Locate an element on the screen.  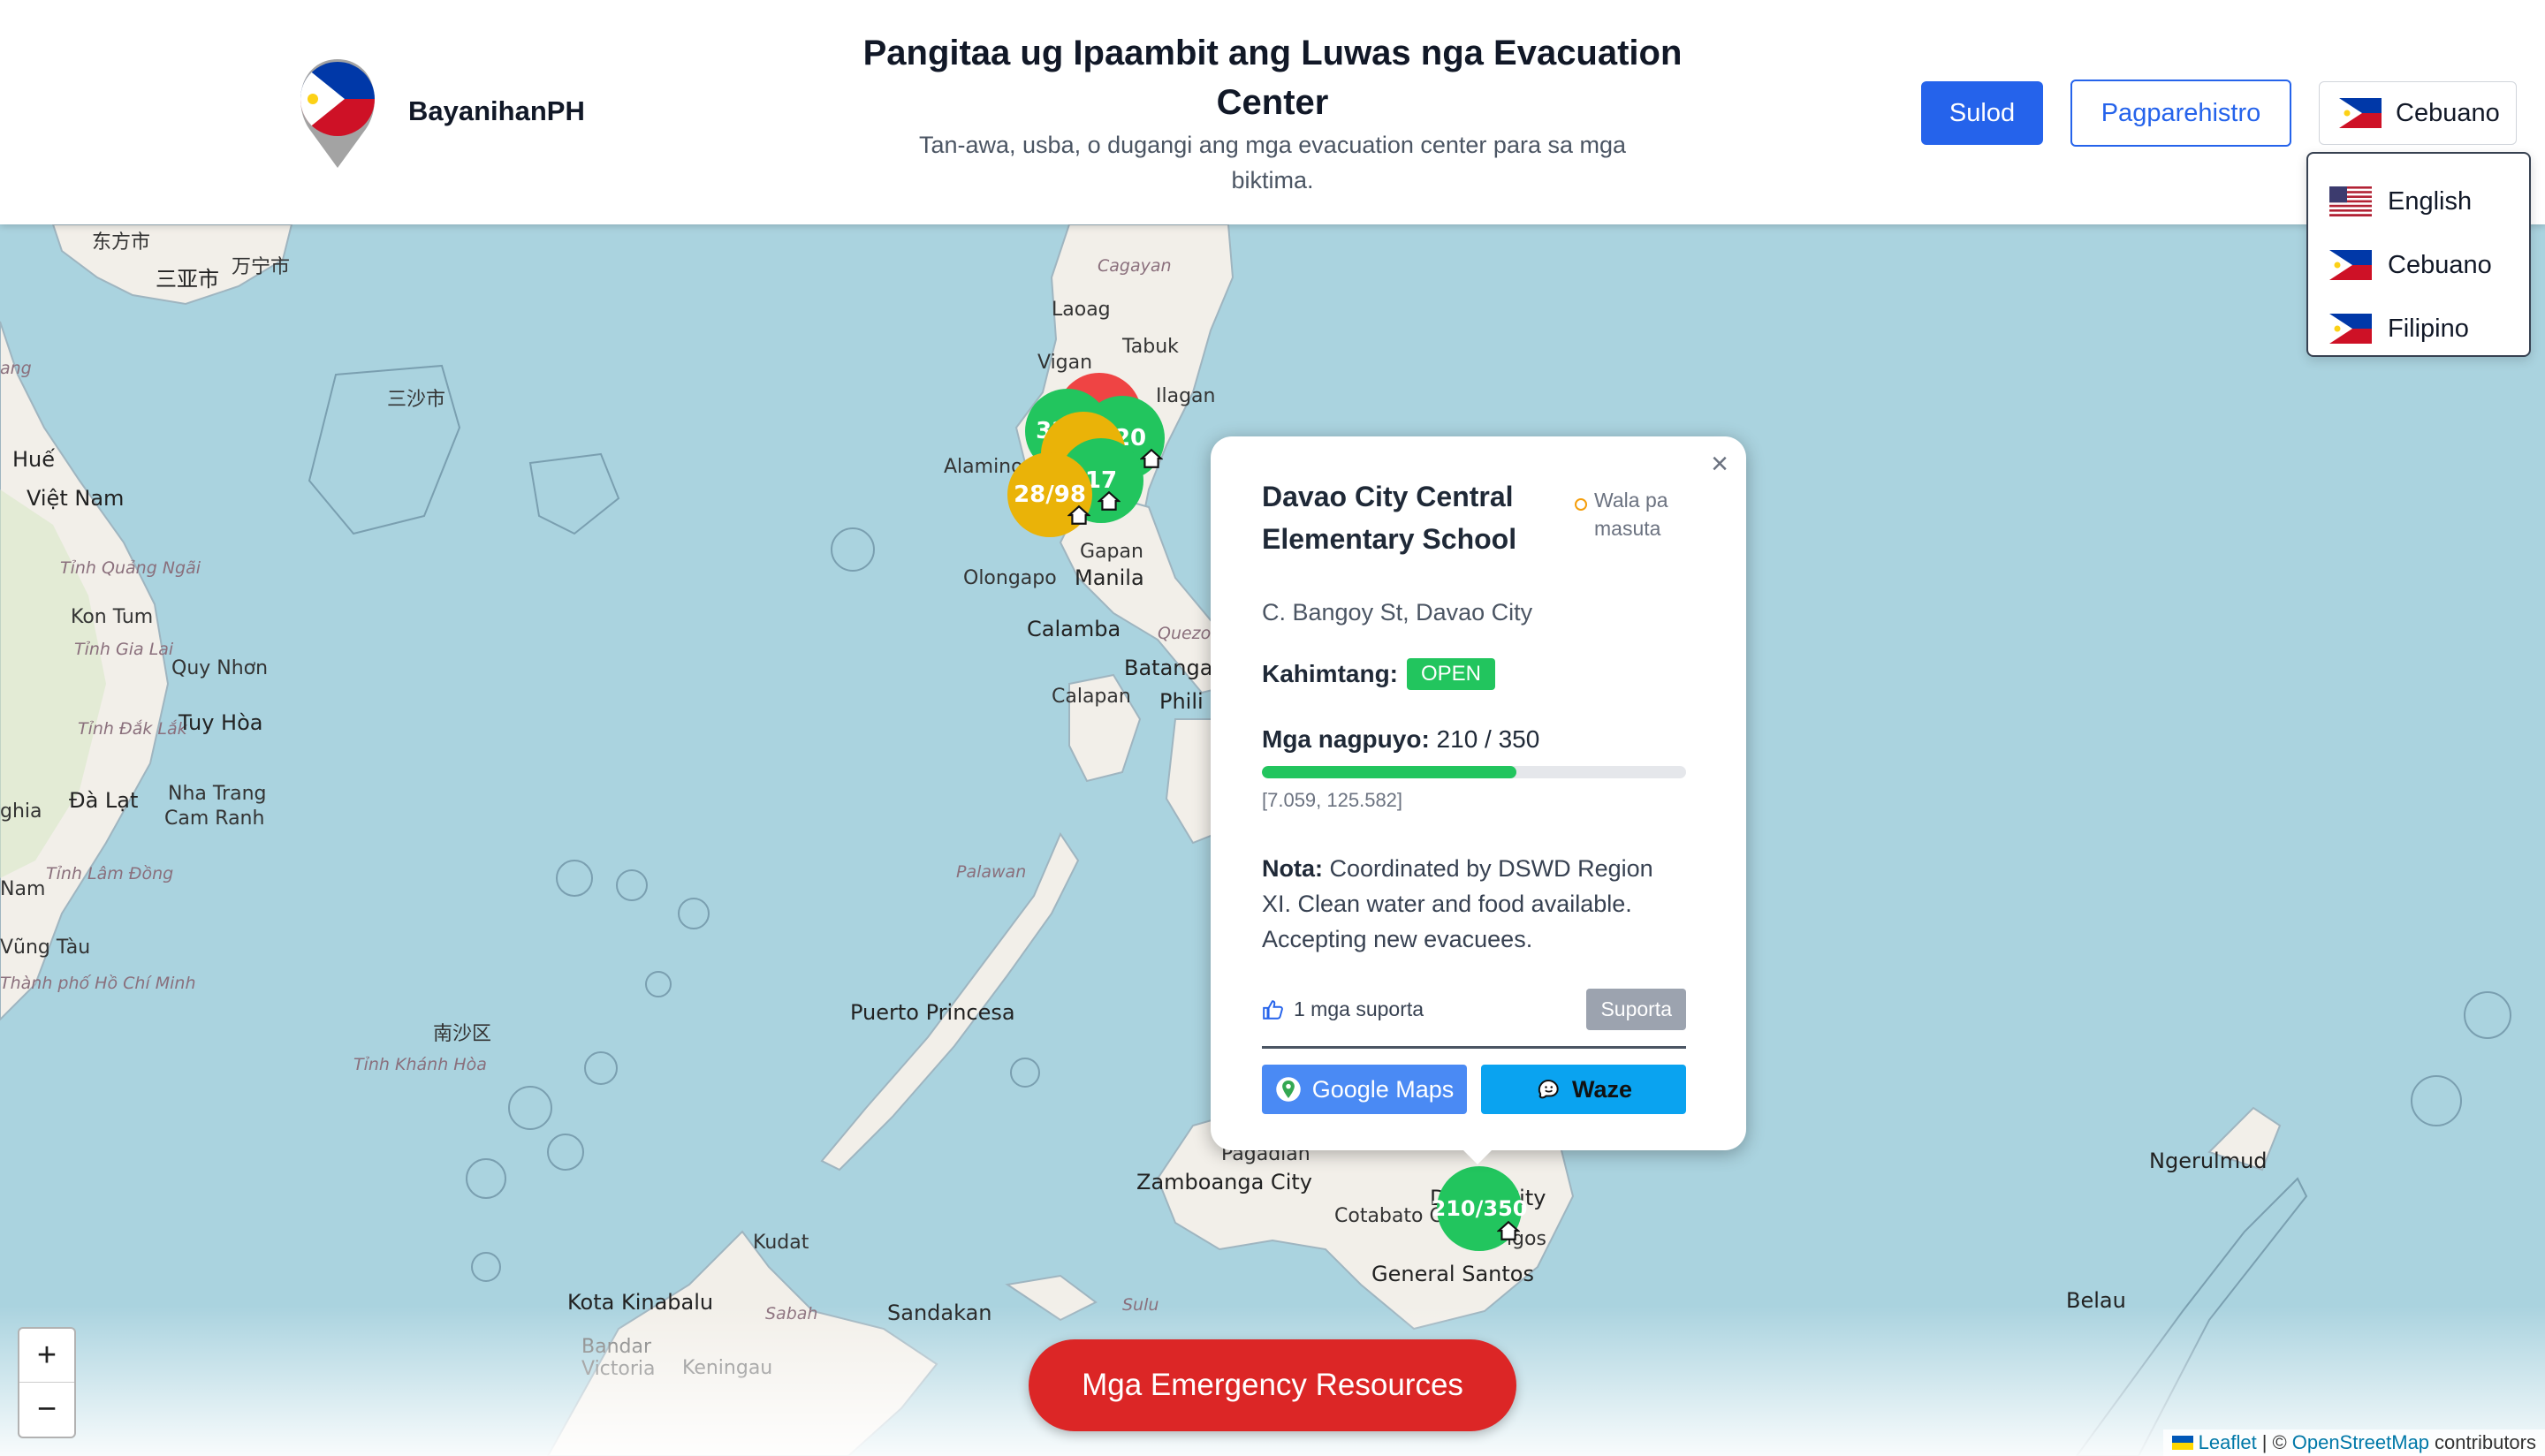
map-label: 东方市 is located at coordinates (122, 242).